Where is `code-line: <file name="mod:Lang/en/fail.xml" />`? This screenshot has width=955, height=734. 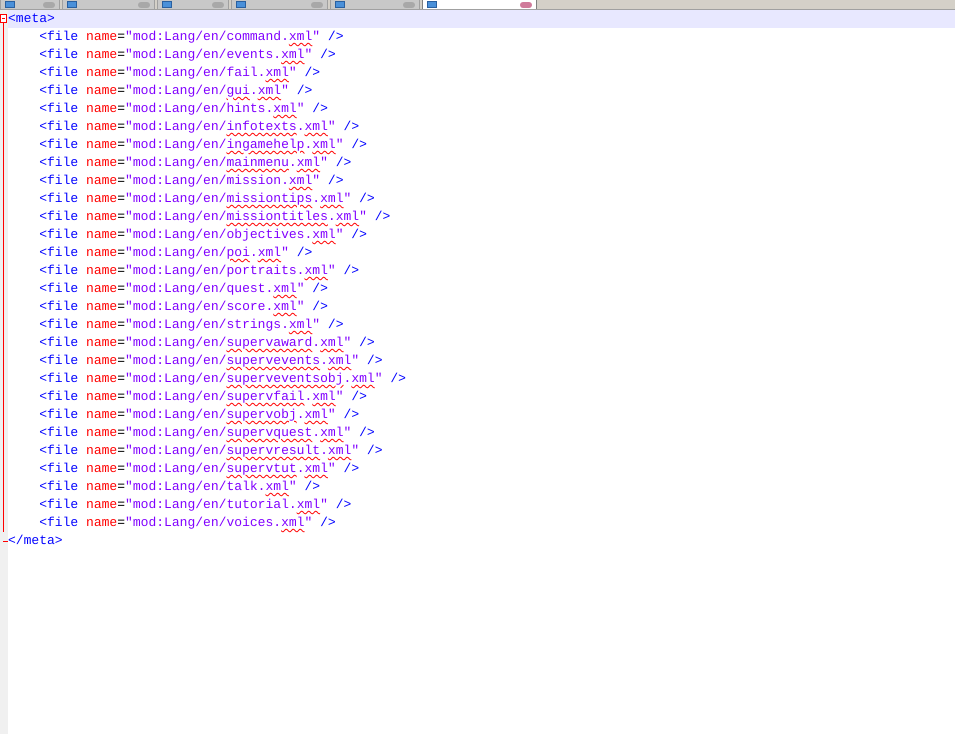 code-line: <file name="mod:Lang/en/fail.xml" /> is located at coordinates (179, 73).